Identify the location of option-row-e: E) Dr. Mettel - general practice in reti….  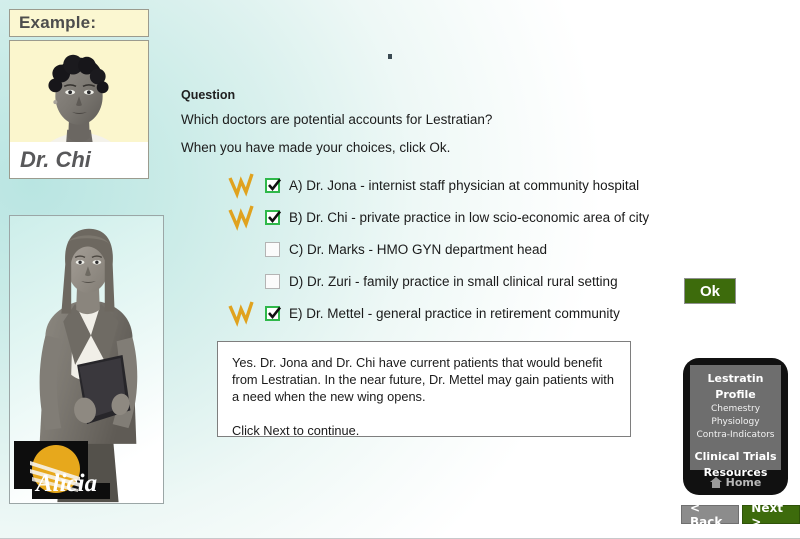
(438, 316).